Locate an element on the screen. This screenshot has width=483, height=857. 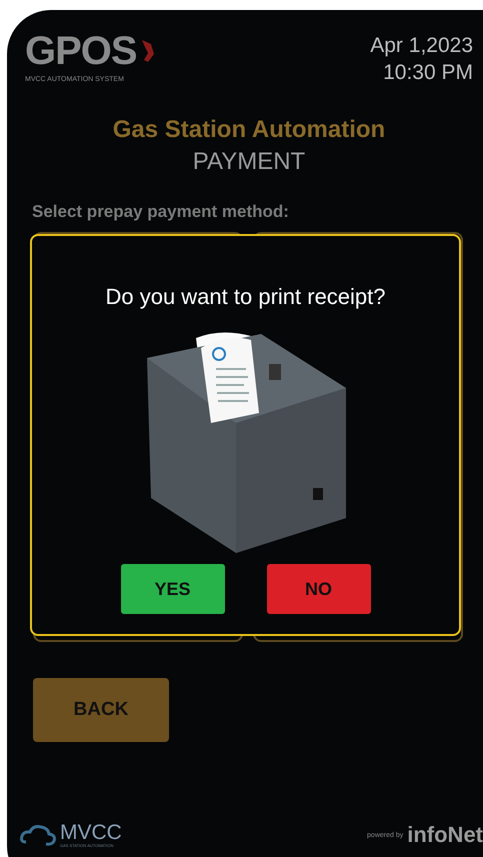
app-title: Gas Station Automation is located at coordinates (249, 130).